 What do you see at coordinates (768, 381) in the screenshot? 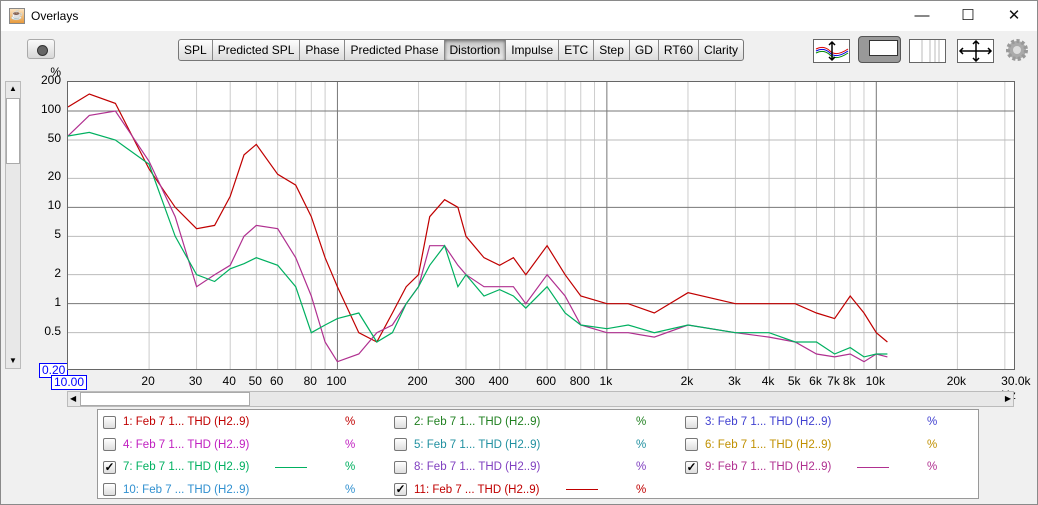
I see `x-tick-label: 4k` at bounding box center [768, 381].